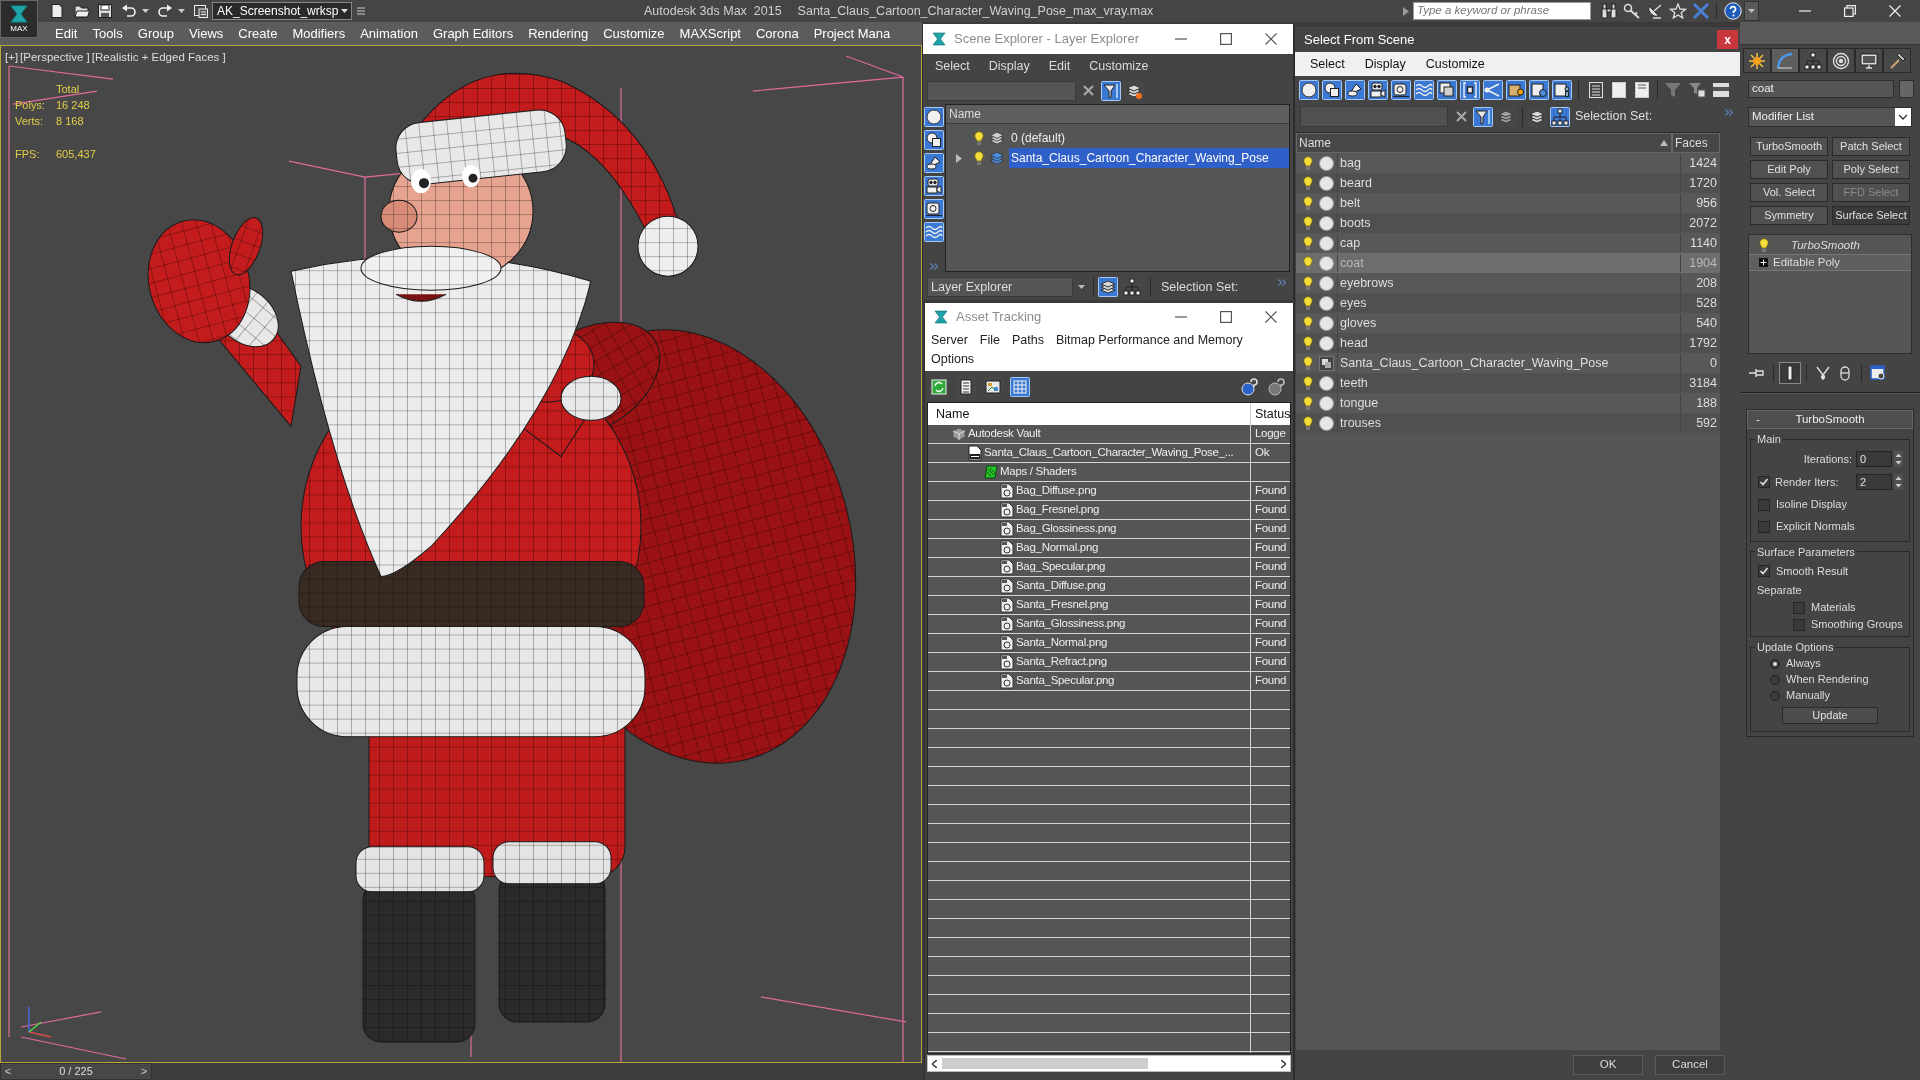  I want to click on update-button: Update, so click(1830, 715).